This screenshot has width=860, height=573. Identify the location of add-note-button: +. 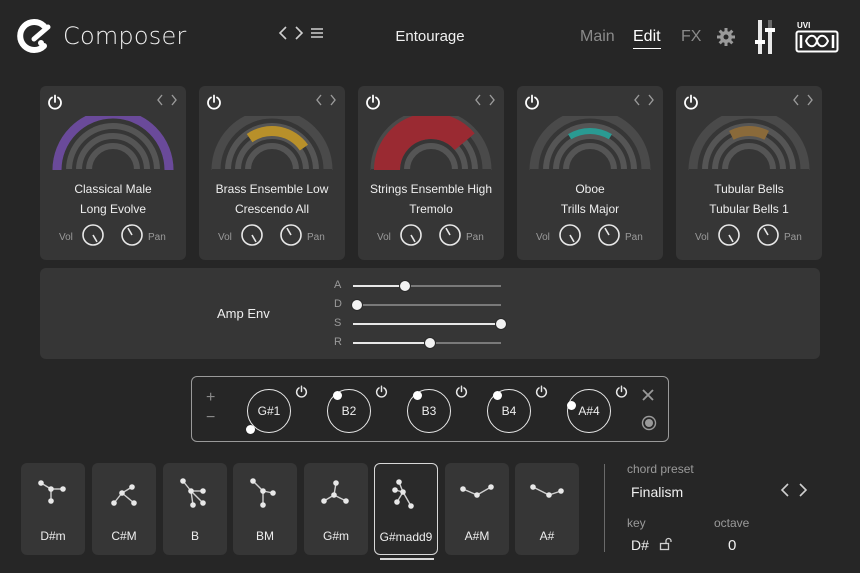
(210, 398).